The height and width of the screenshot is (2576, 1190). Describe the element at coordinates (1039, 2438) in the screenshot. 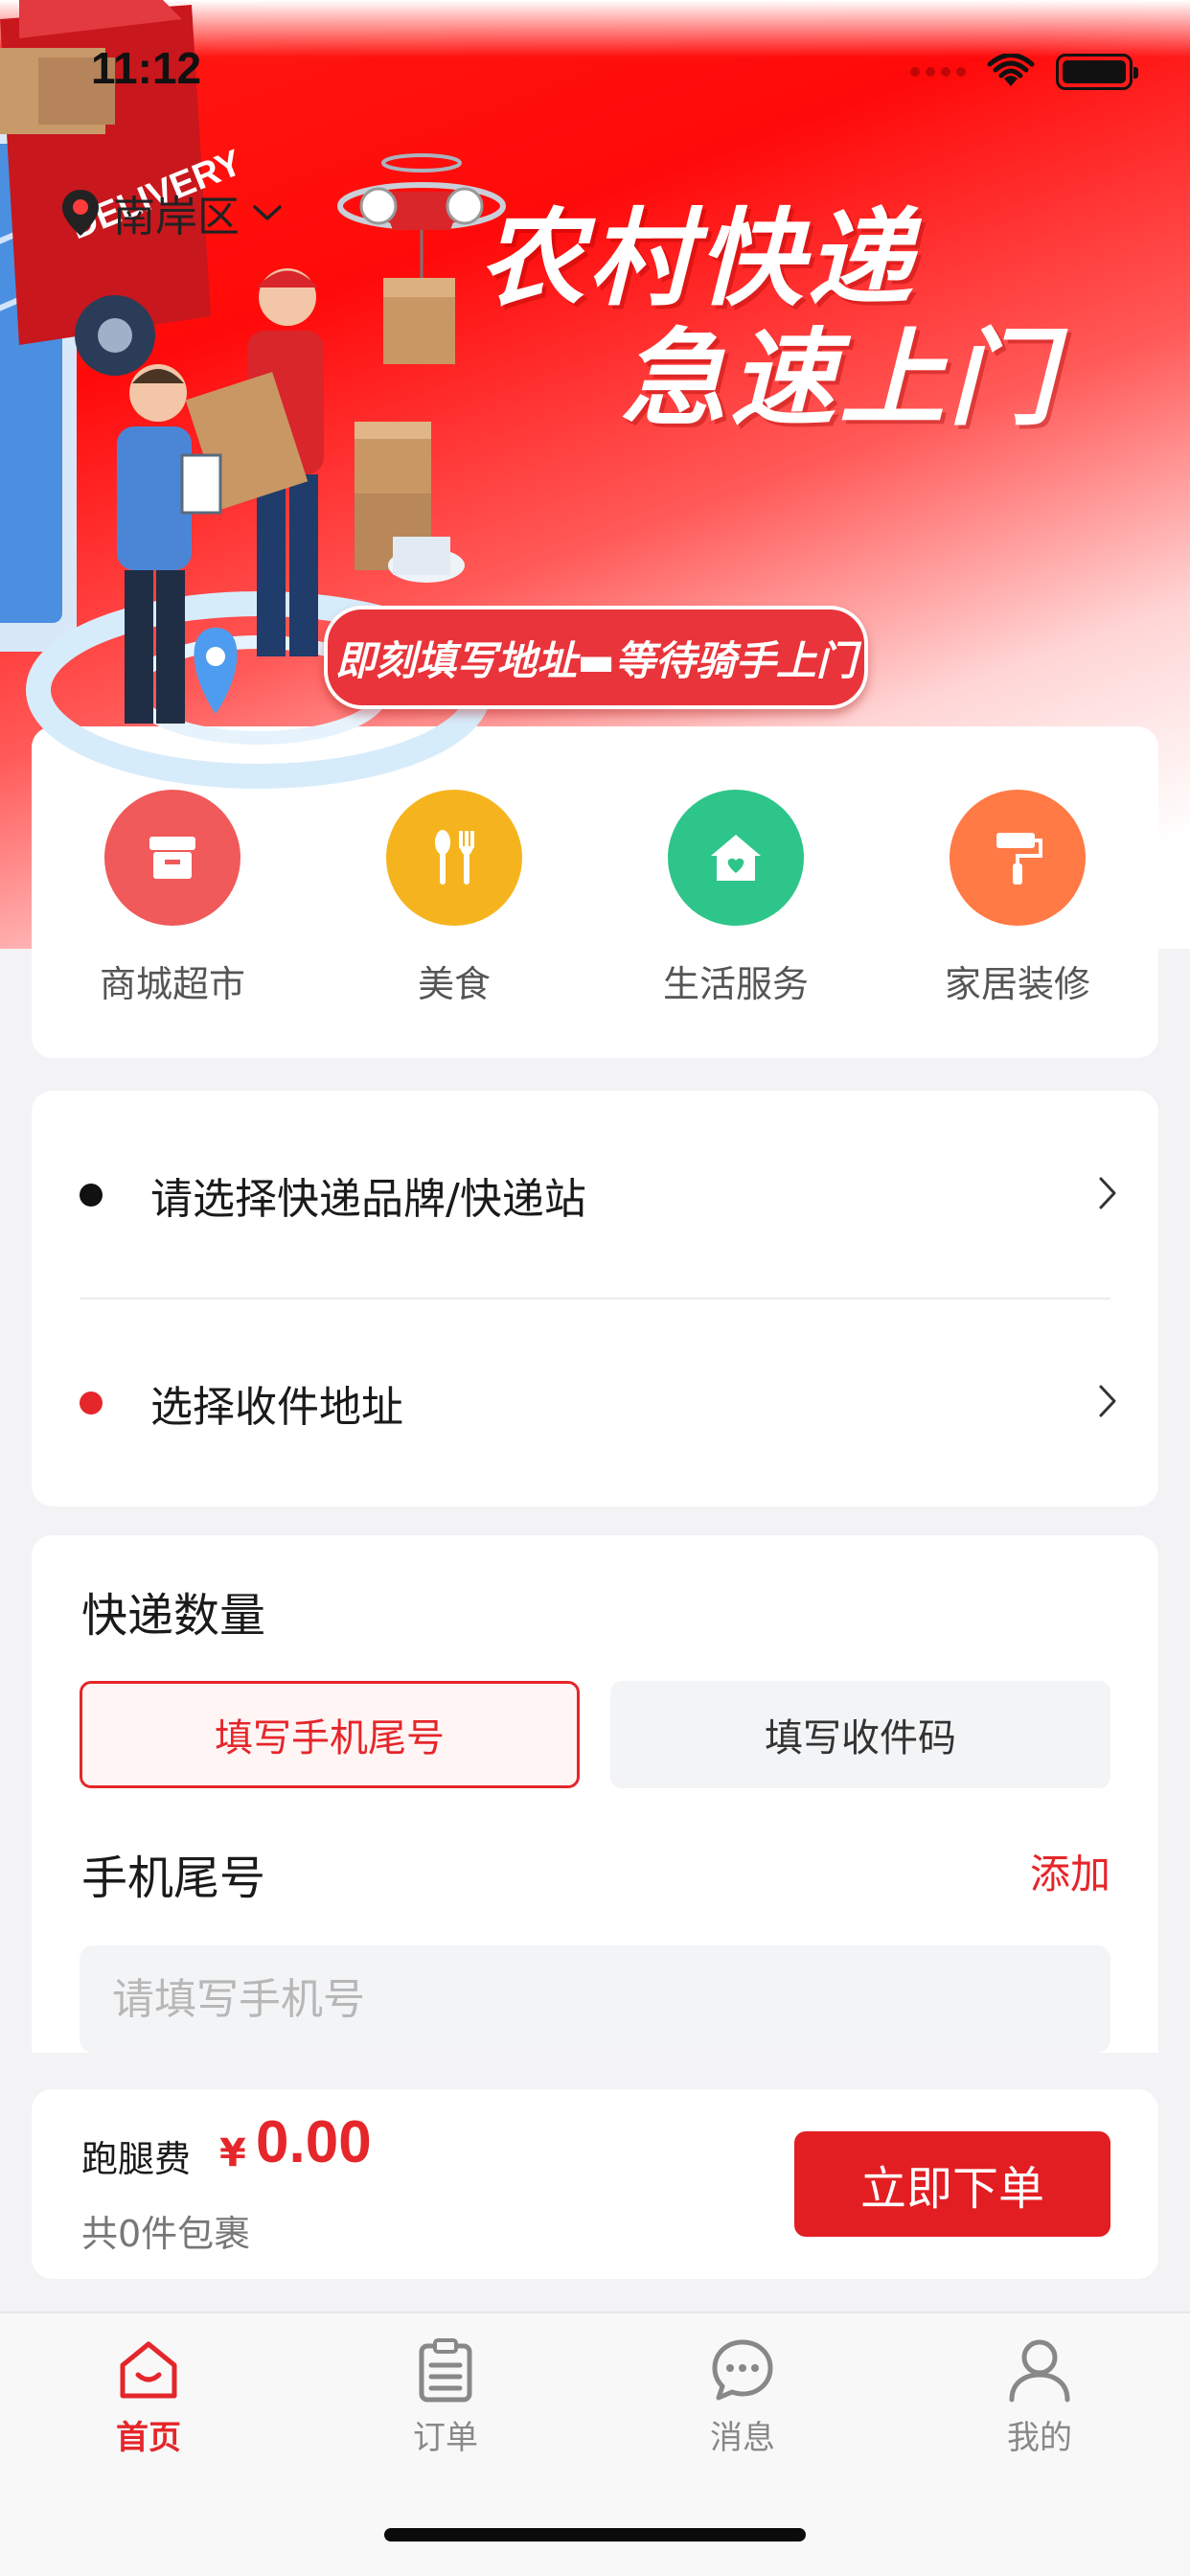

I see `tab-label: 我的` at that location.